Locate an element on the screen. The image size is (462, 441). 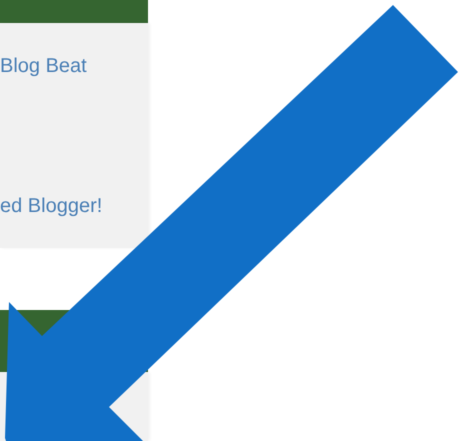
blog-link: ed Blogger! is located at coordinates (51, 206).